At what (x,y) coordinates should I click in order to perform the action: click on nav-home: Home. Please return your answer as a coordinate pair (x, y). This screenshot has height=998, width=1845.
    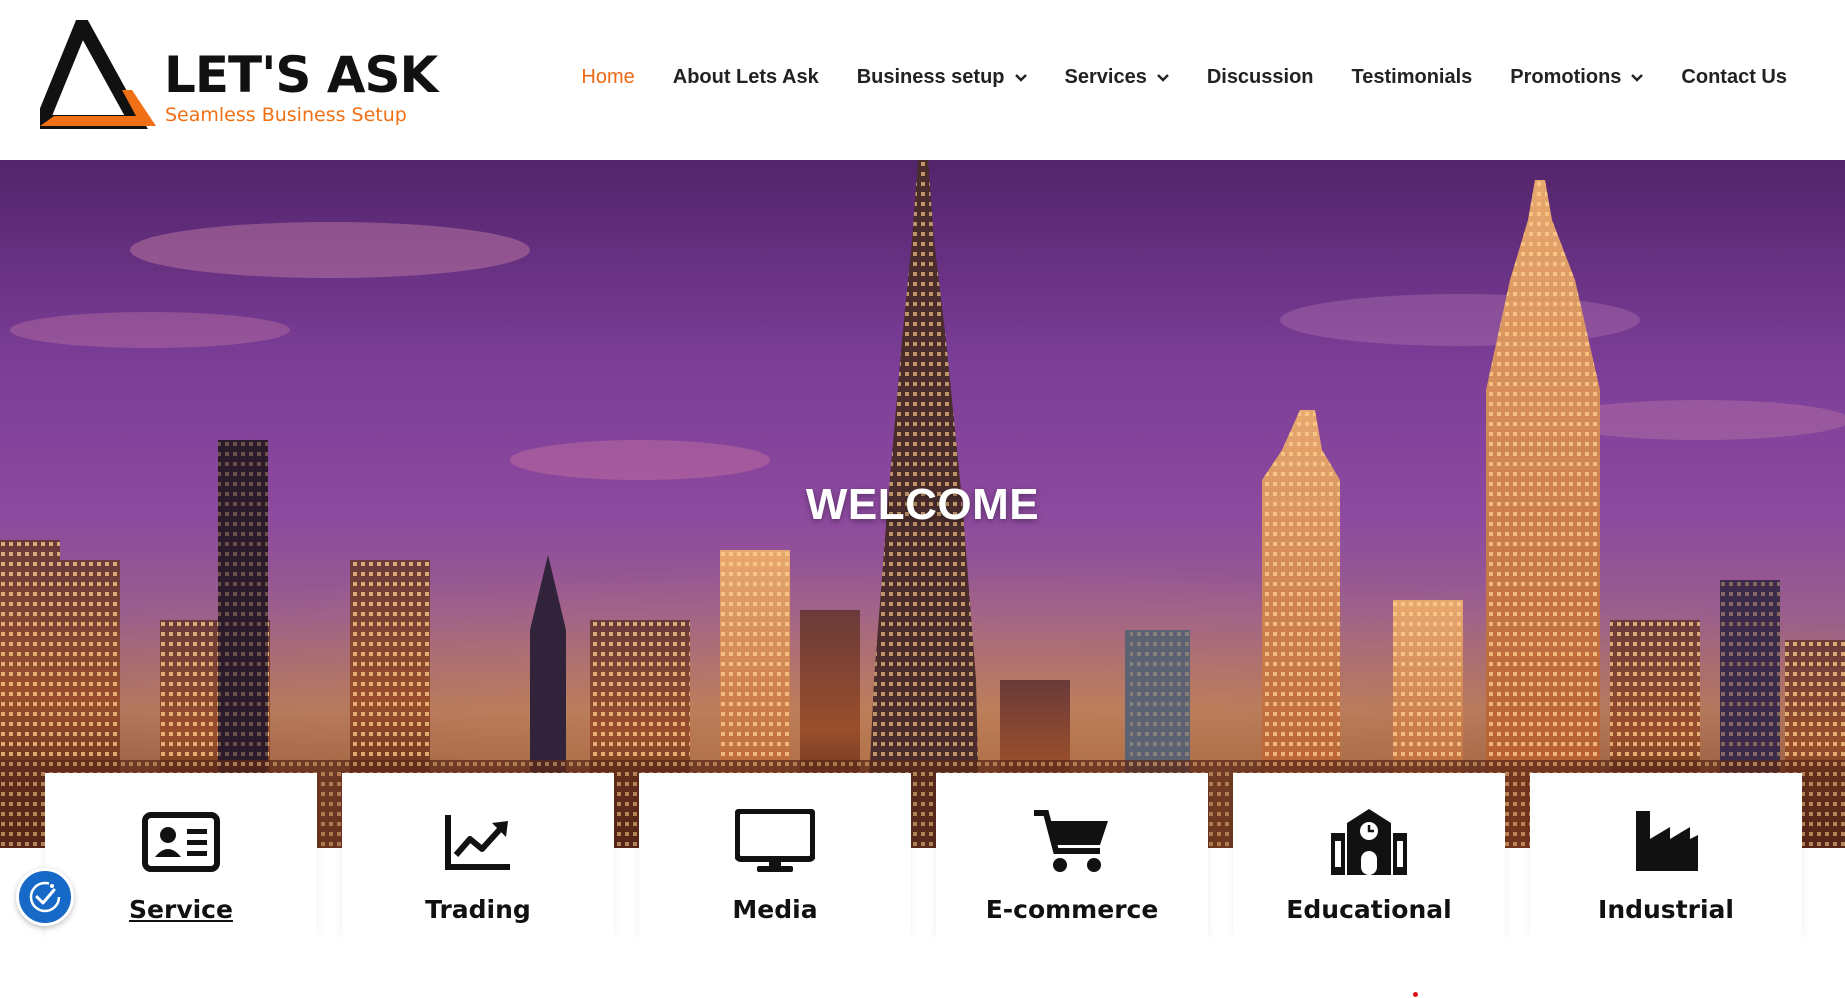
    Looking at the image, I should click on (607, 77).